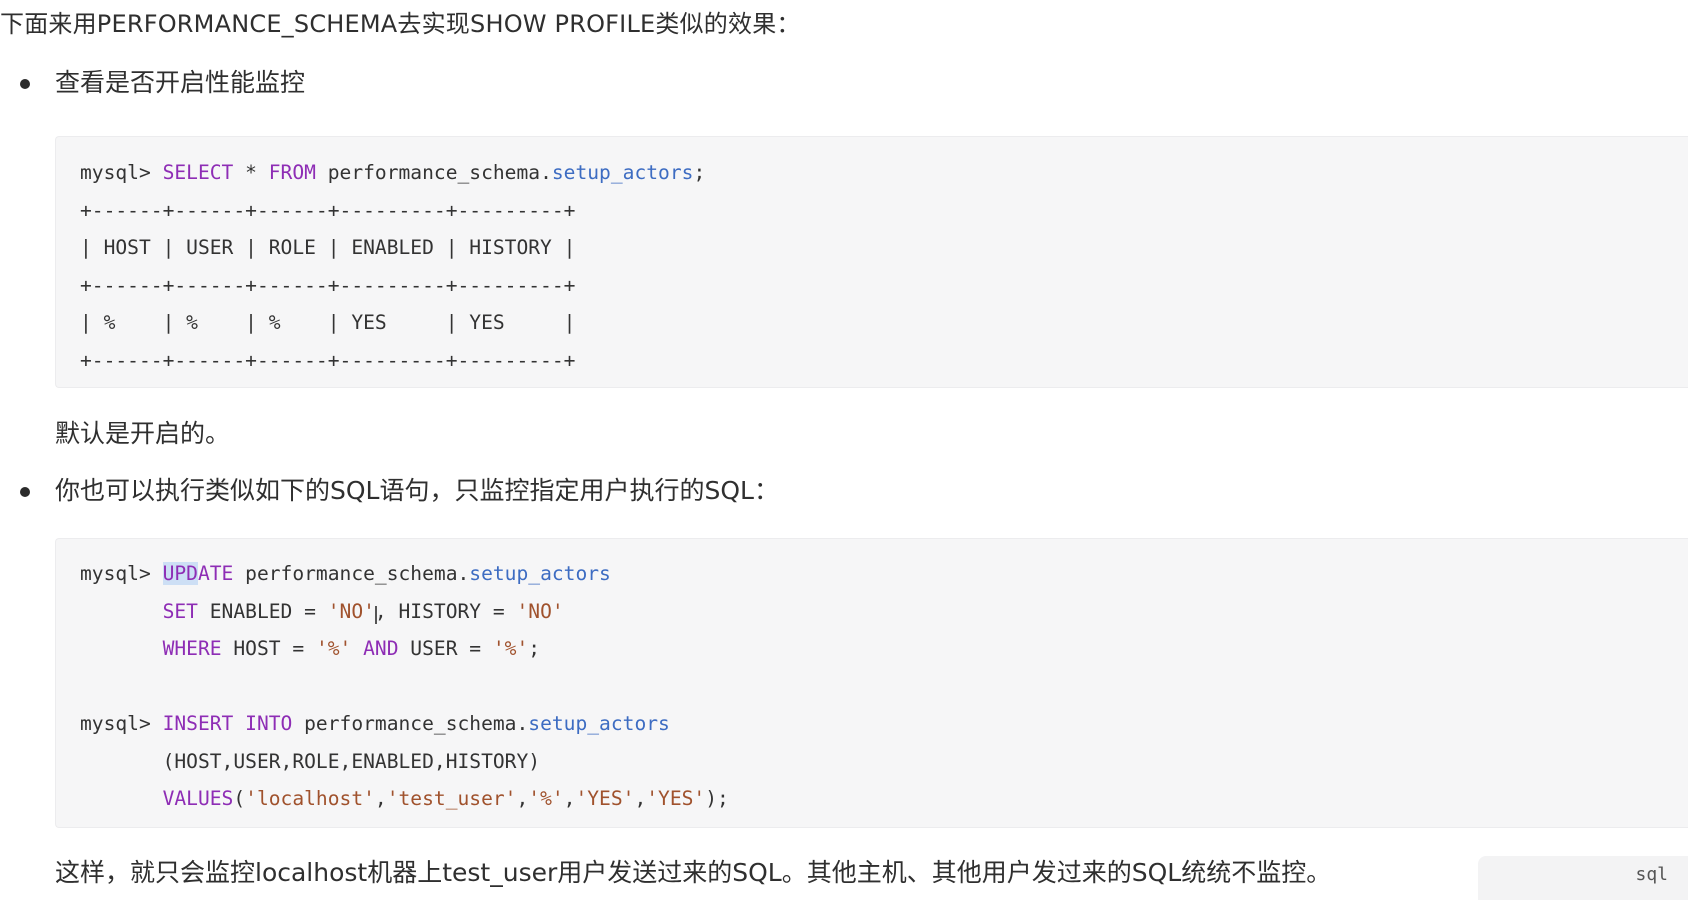  Describe the element at coordinates (328, 322) in the screenshot. I see `table-data-row: | % | % | % | YES | YES |` at that location.